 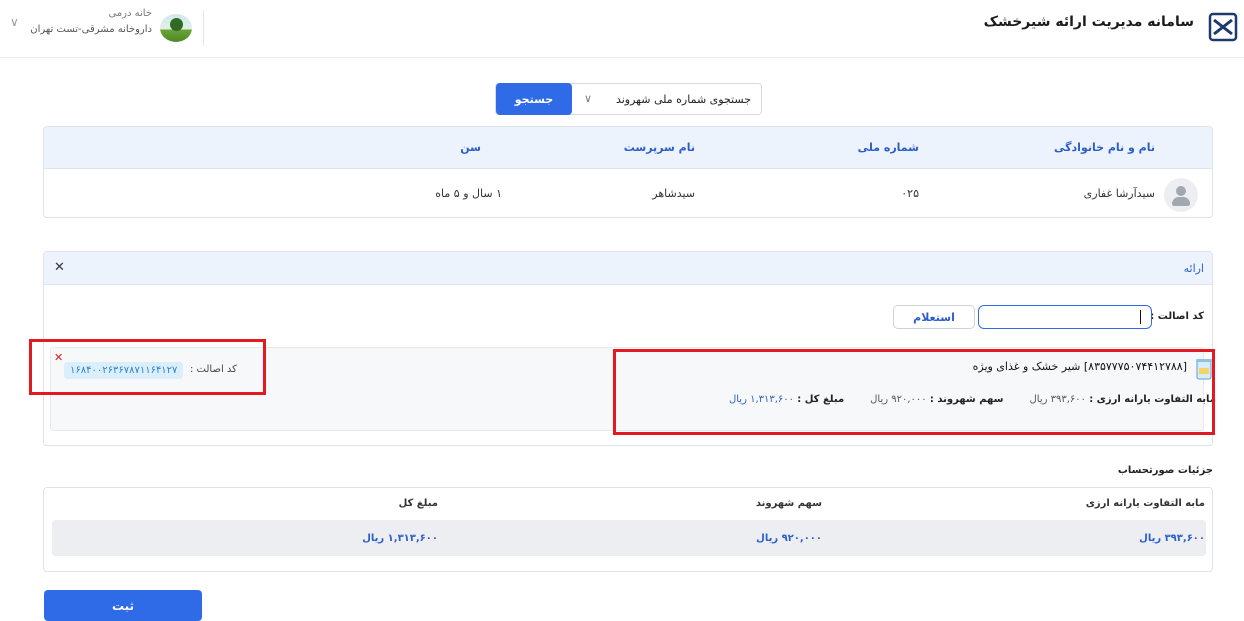 I want to click on user-name: خانه درمی, so click(x=130, y=13).